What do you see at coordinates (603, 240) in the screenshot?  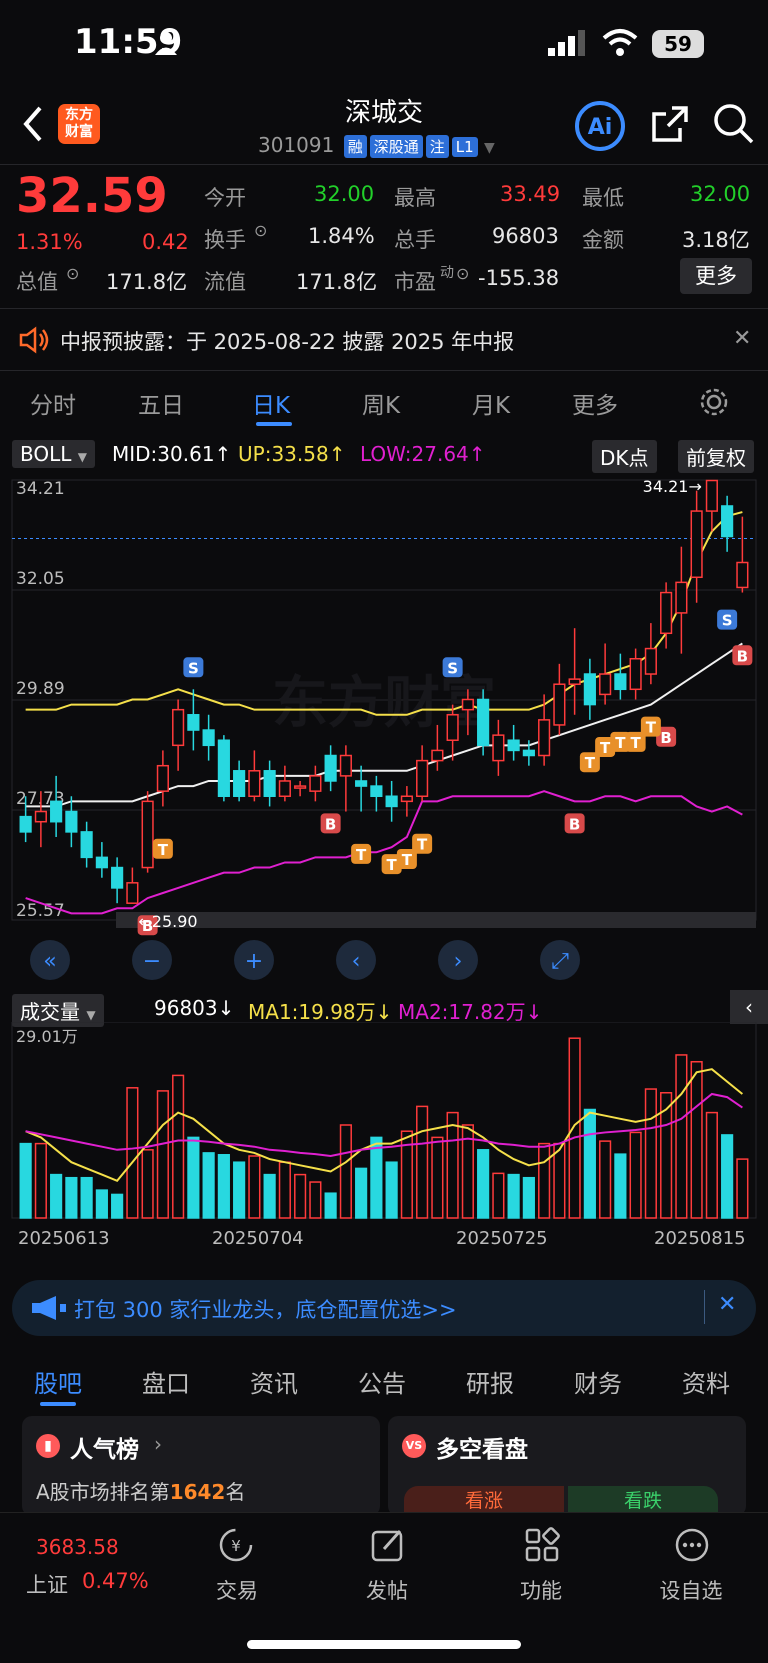 I see `amount-label: 金额` at bounding box center [603, 240].